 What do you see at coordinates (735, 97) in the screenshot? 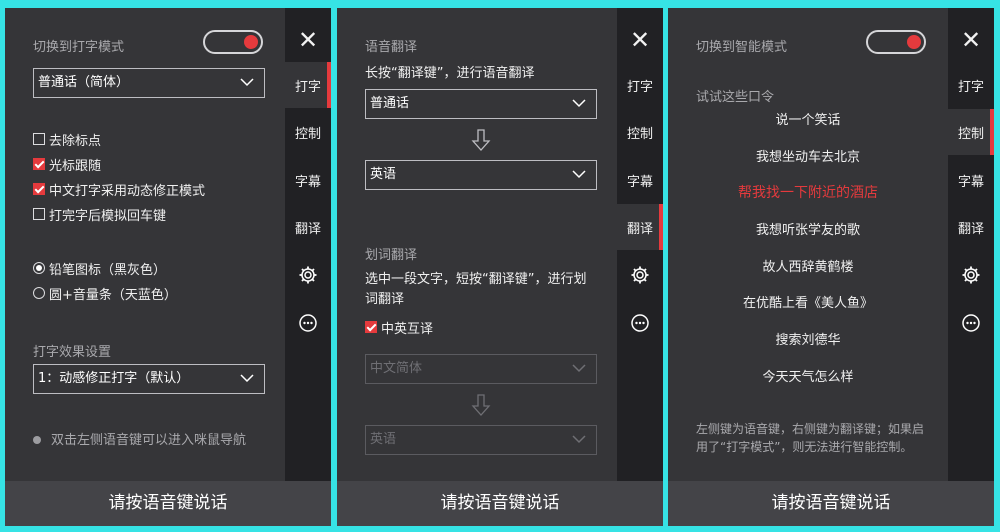
I see `try-commands-label: 试试这些口令` at bounding box center [735, 97].